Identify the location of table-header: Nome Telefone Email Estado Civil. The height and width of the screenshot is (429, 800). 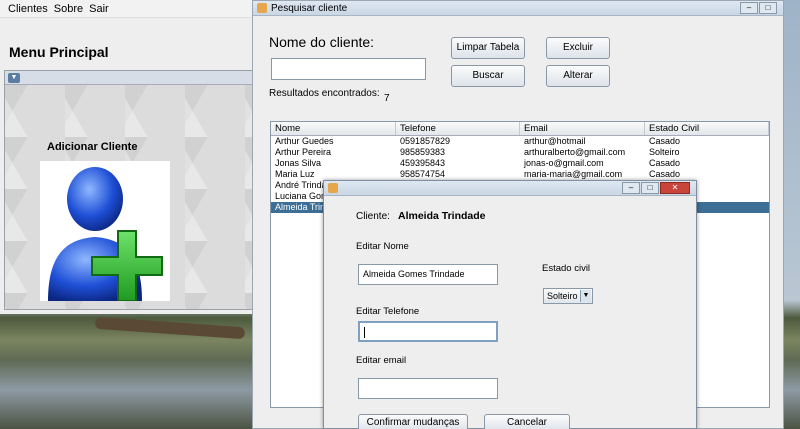
(520, 129).